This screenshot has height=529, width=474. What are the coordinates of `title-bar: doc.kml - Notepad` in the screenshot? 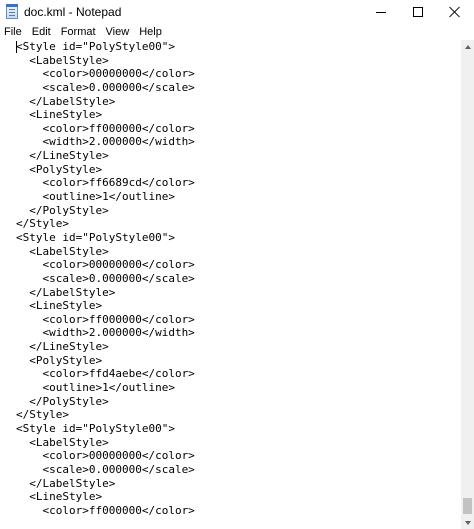 It's located at (237, 12).